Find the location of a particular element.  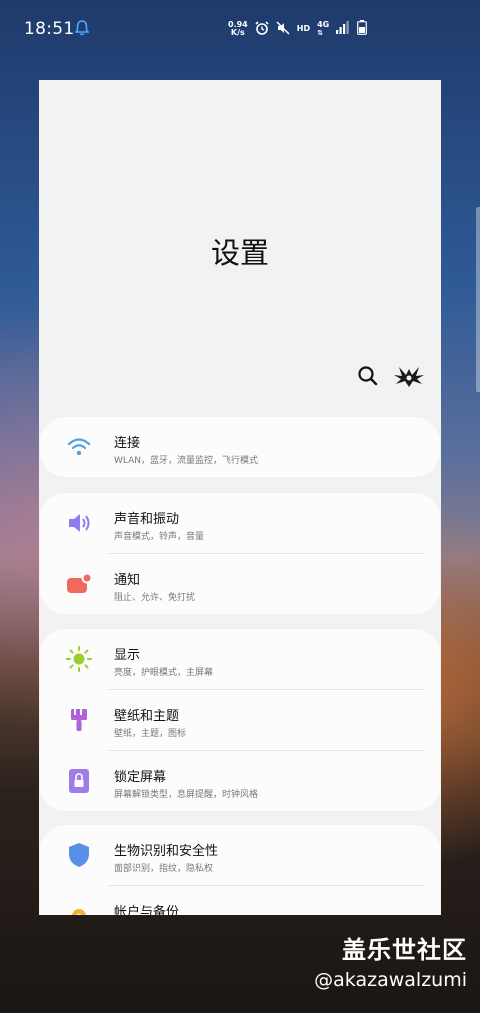

item-label: 连接 is located at coordinates (127, 443).